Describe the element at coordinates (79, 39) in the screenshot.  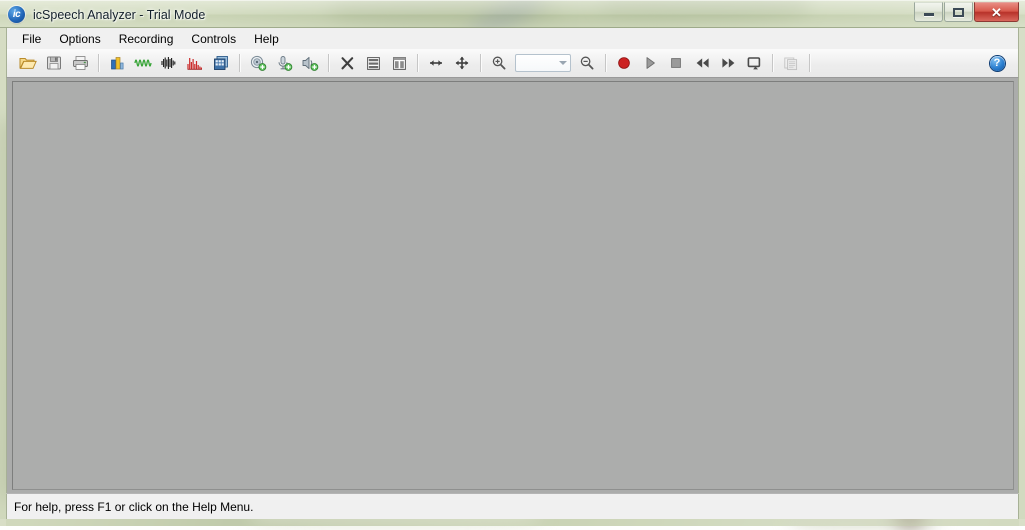
I see `menu-options: Options` at that location.